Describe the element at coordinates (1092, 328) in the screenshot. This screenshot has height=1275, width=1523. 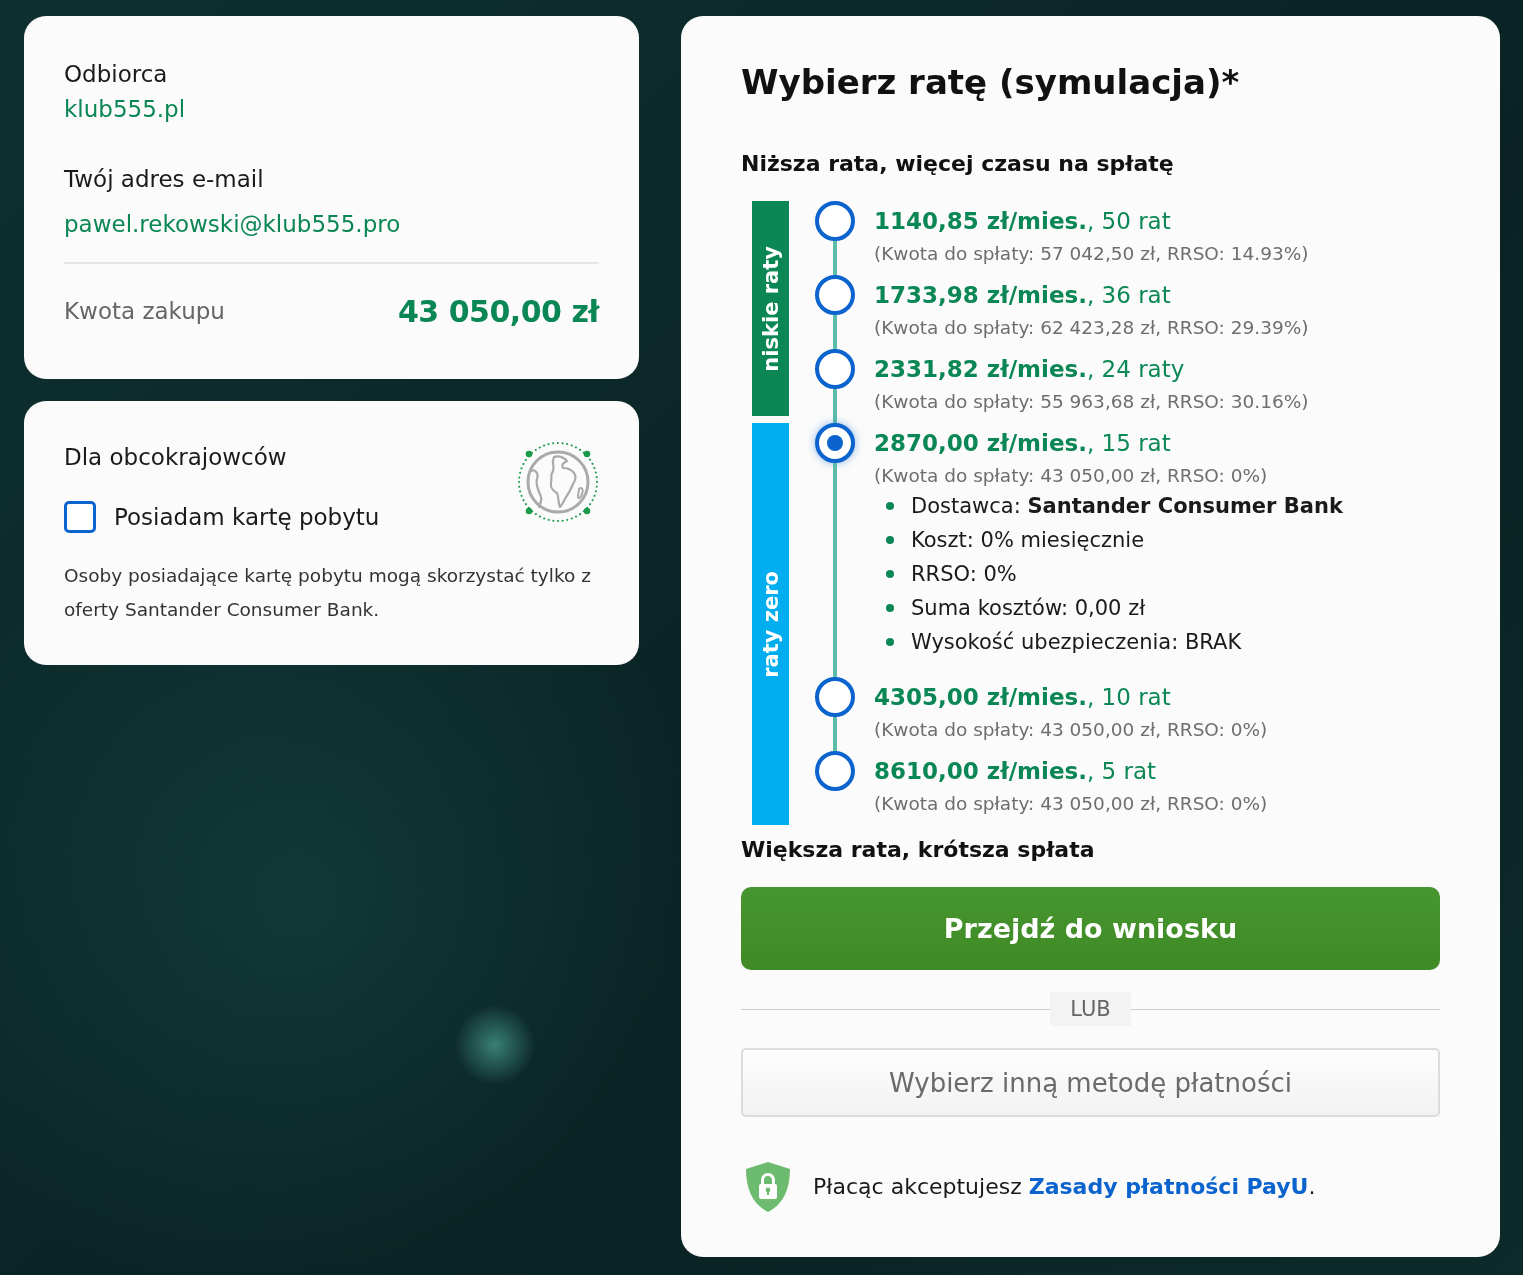
I see `installment-summary: (Kwota do spłaty: 62 423,28 zł, RRSO: 29.39%)` at that location.